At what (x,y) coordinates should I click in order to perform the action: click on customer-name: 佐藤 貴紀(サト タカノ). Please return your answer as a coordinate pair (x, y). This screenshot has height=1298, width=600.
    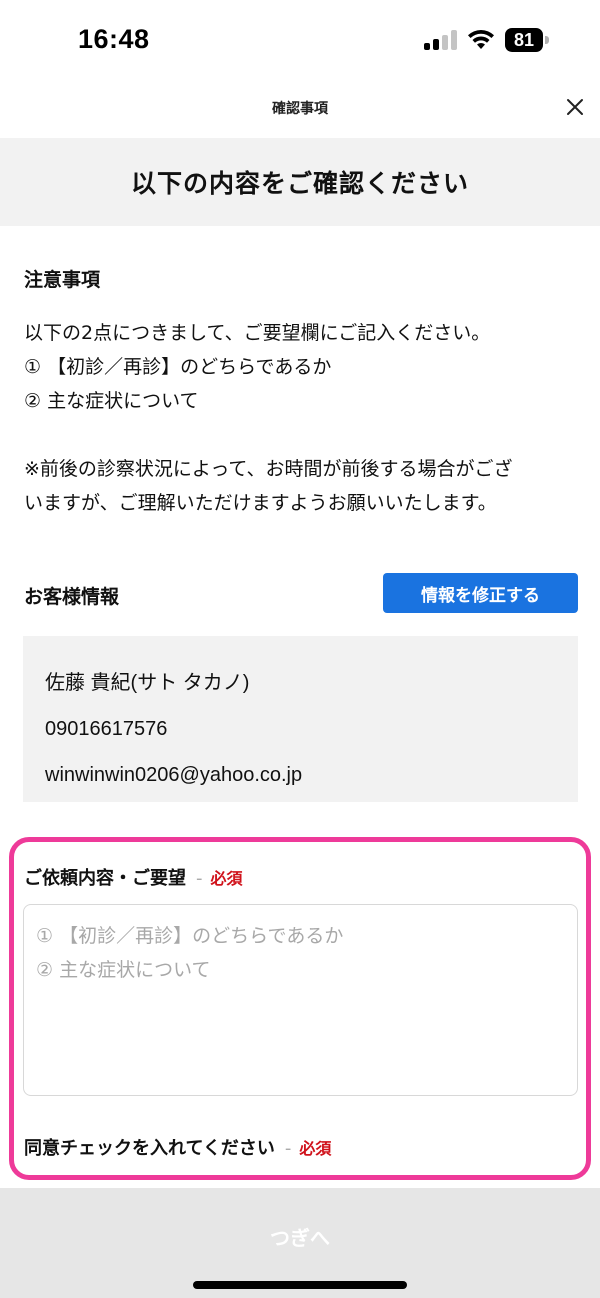
    Looking at the image, I should click on (147, 683).